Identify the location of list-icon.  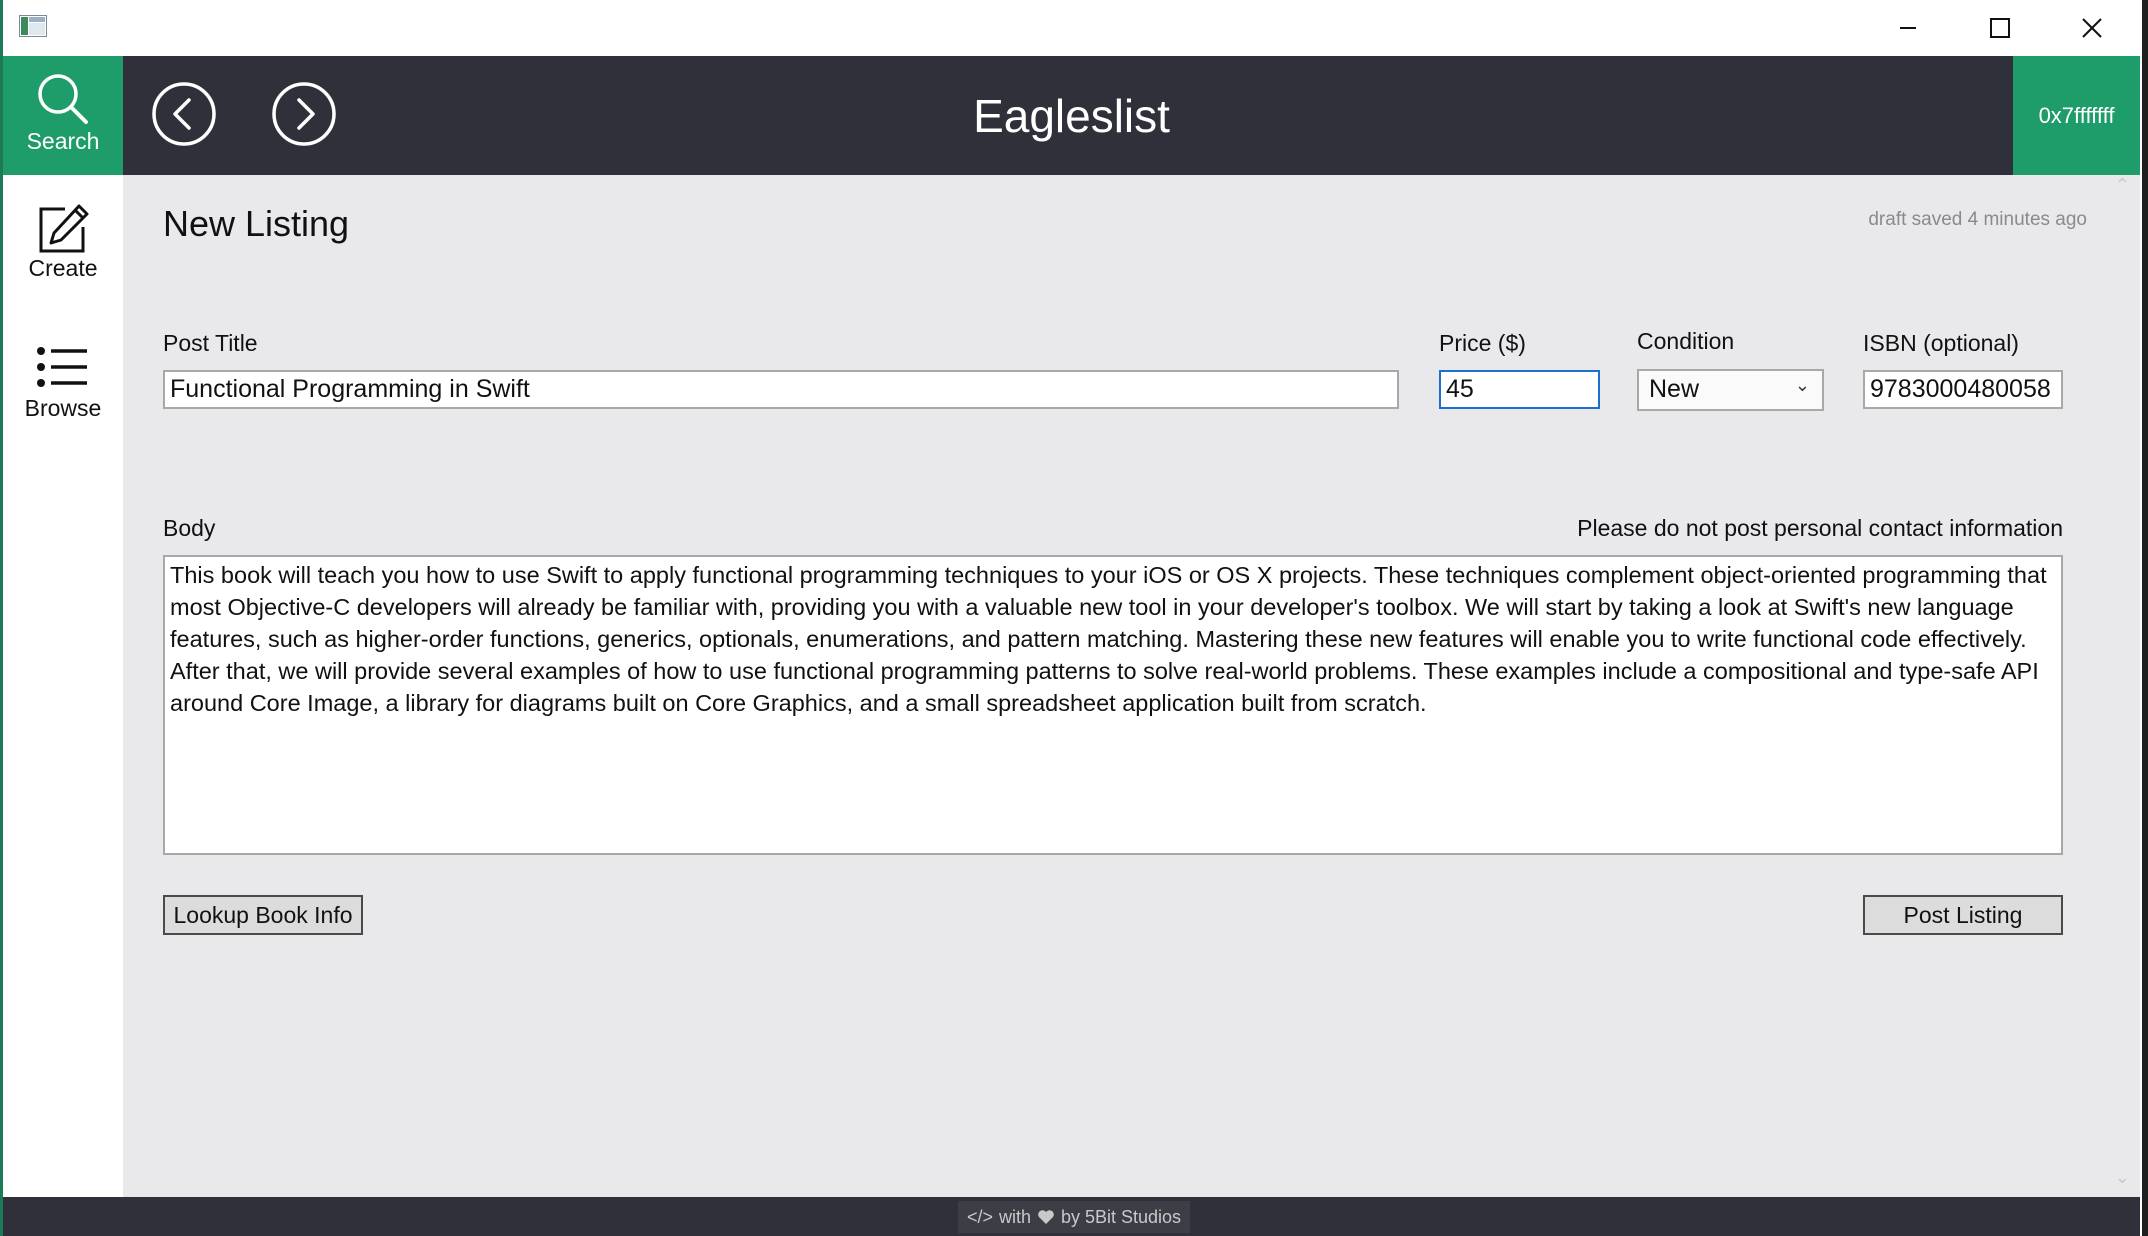
(62, 367).